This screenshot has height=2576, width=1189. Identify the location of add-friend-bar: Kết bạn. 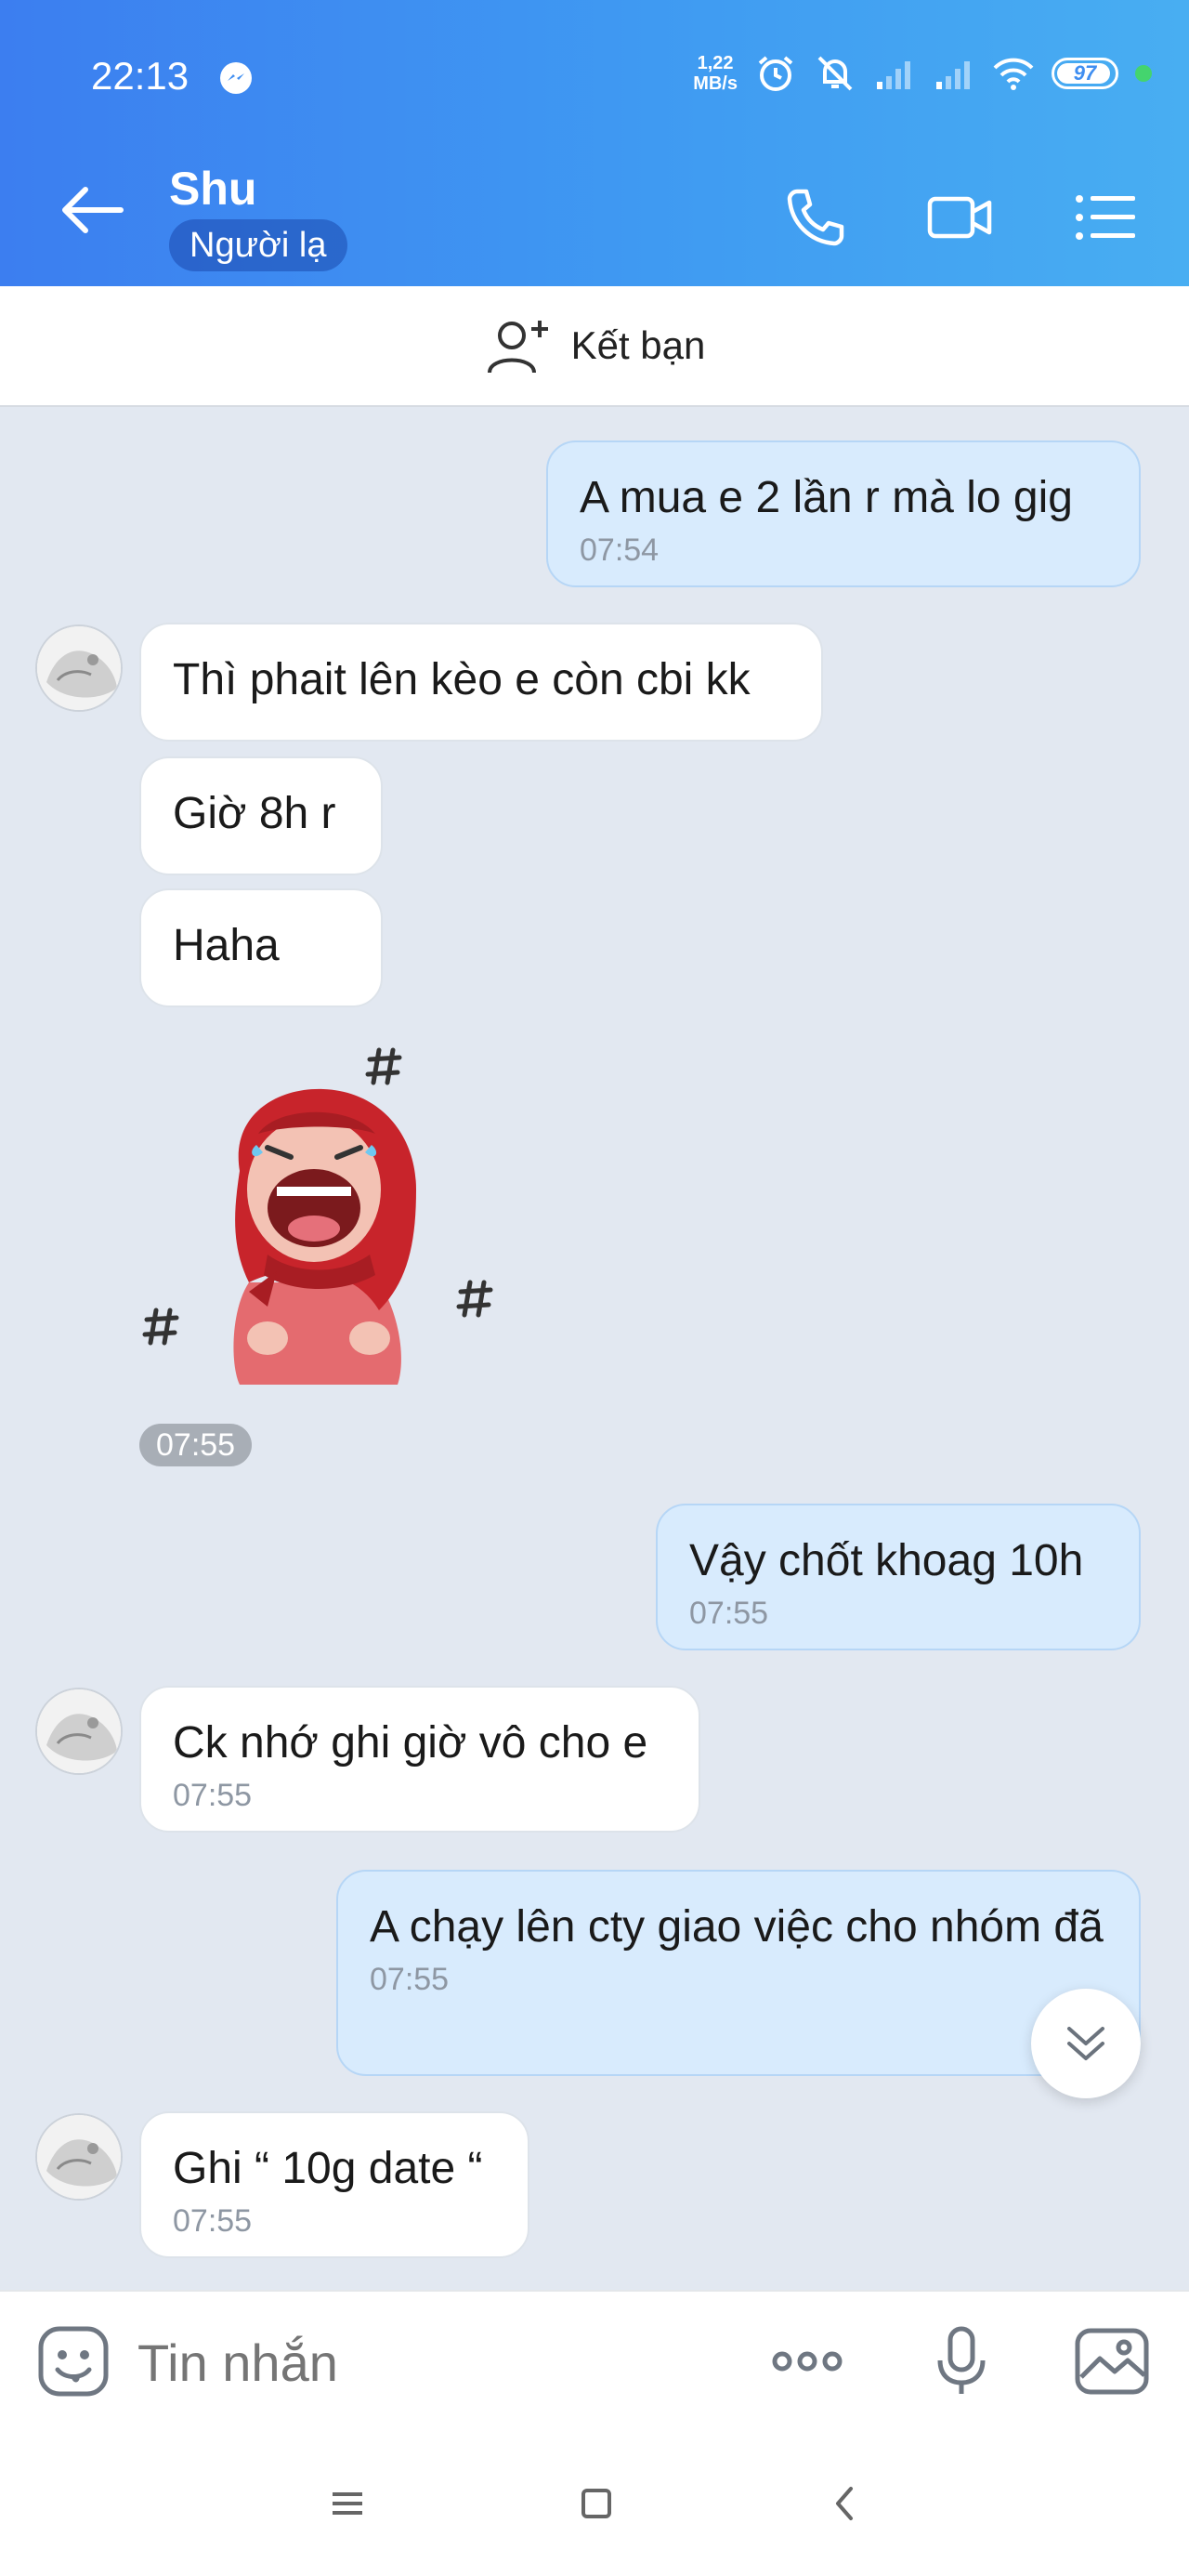
(594, 346).